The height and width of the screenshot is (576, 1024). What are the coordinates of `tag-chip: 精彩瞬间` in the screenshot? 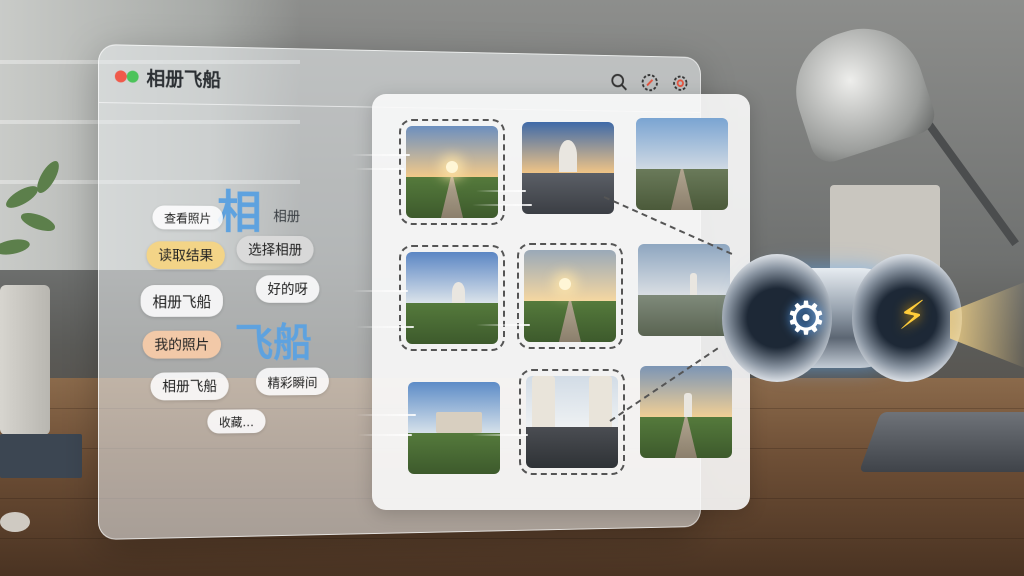 It's located at (292, 381).